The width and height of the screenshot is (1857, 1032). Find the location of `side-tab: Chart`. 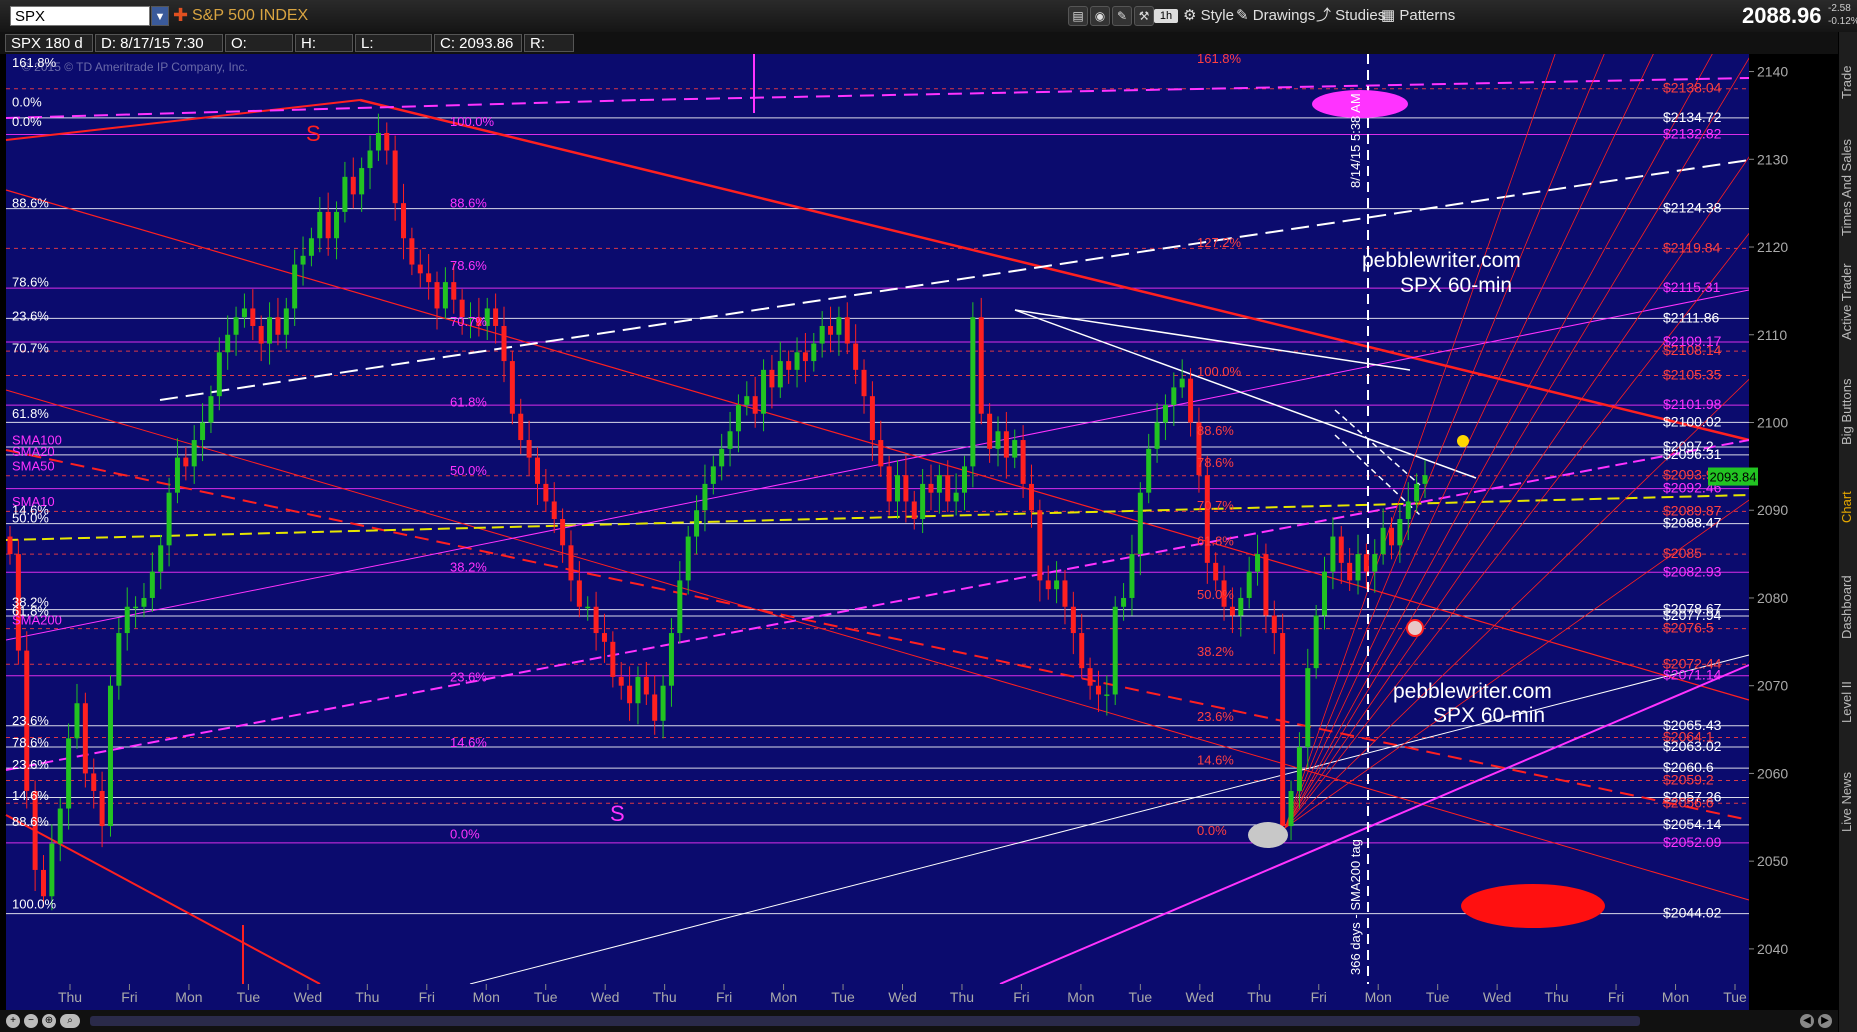

side-tab: Chart is located at coordinates (1848, 507).